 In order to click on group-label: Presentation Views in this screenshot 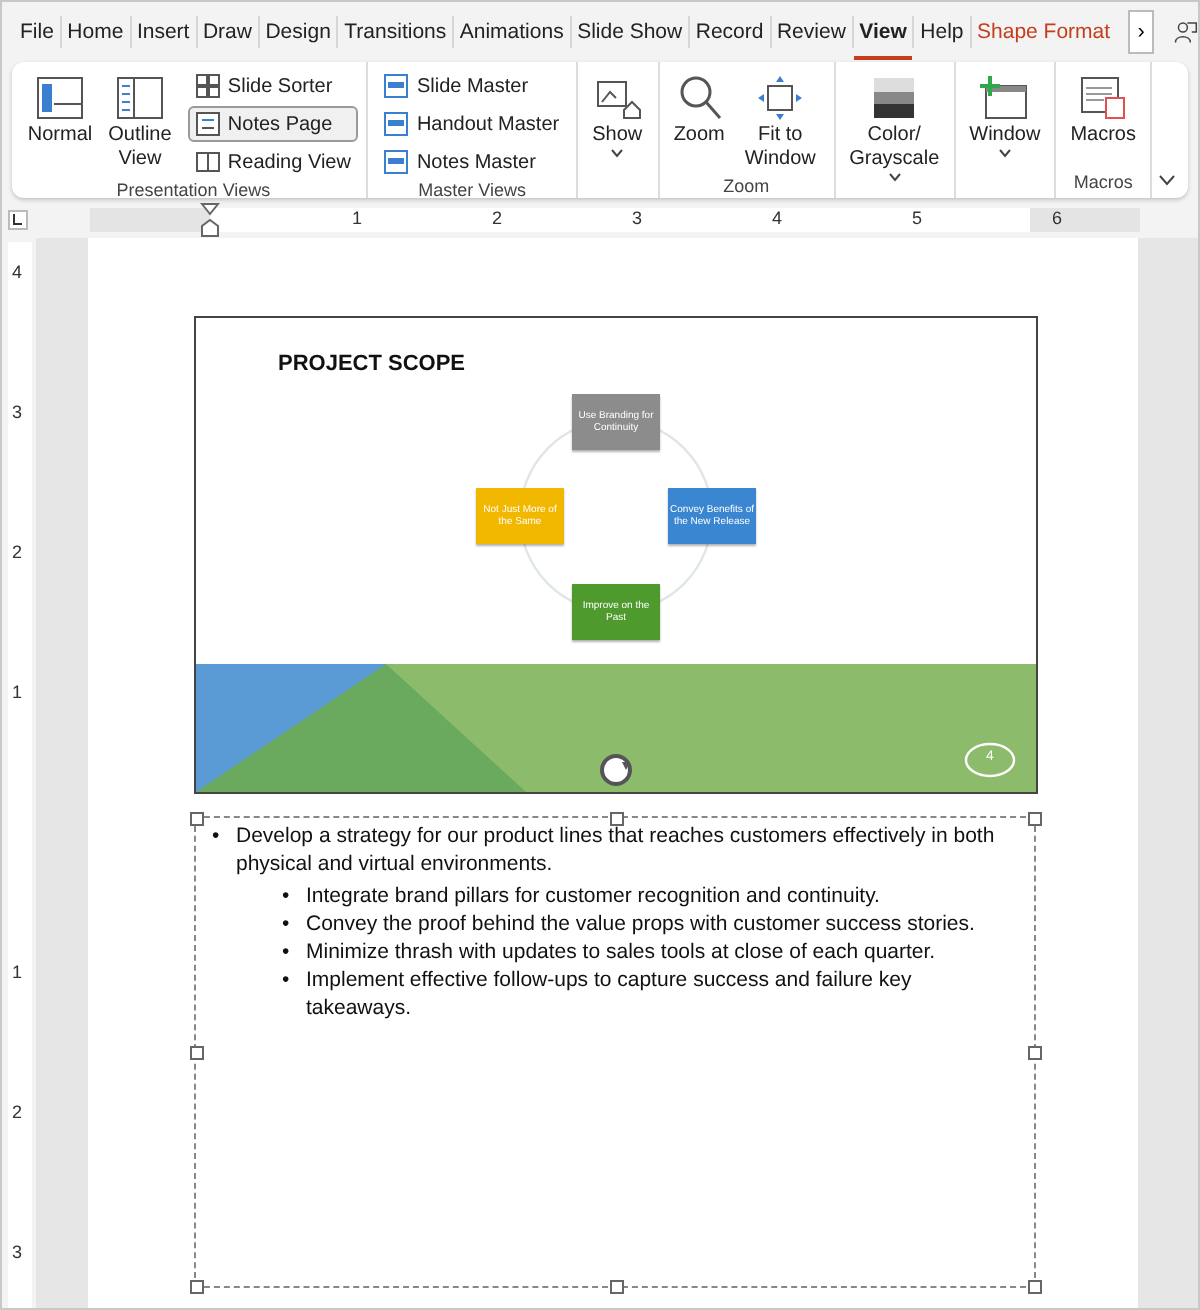, I will do `click(193, 190)`.